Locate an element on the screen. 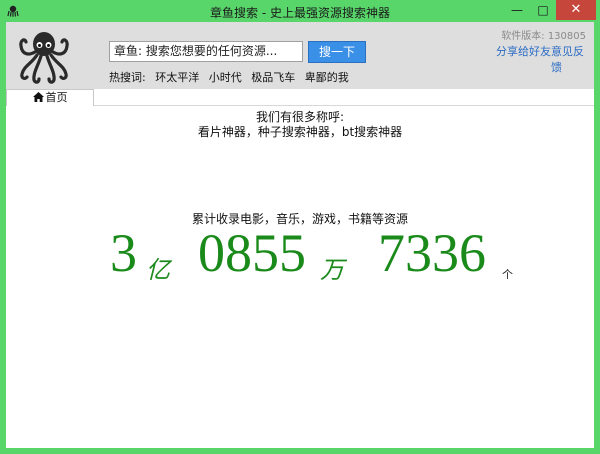 This screenshot has height=454, width=600. octopus-logo is located at coordinates (44, 58).